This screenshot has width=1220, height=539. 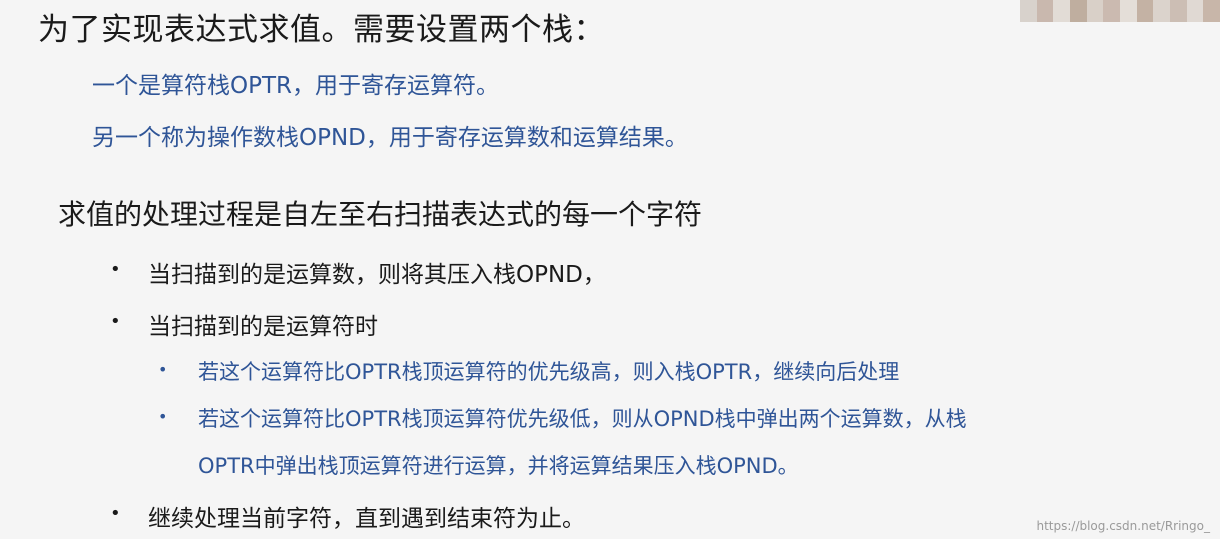 I want to click on case-lower-priority-continued: OPTR中弹出栈顶运算符进行运算，并将运算结果压入栈OPND。, so click(x=498, y=466).